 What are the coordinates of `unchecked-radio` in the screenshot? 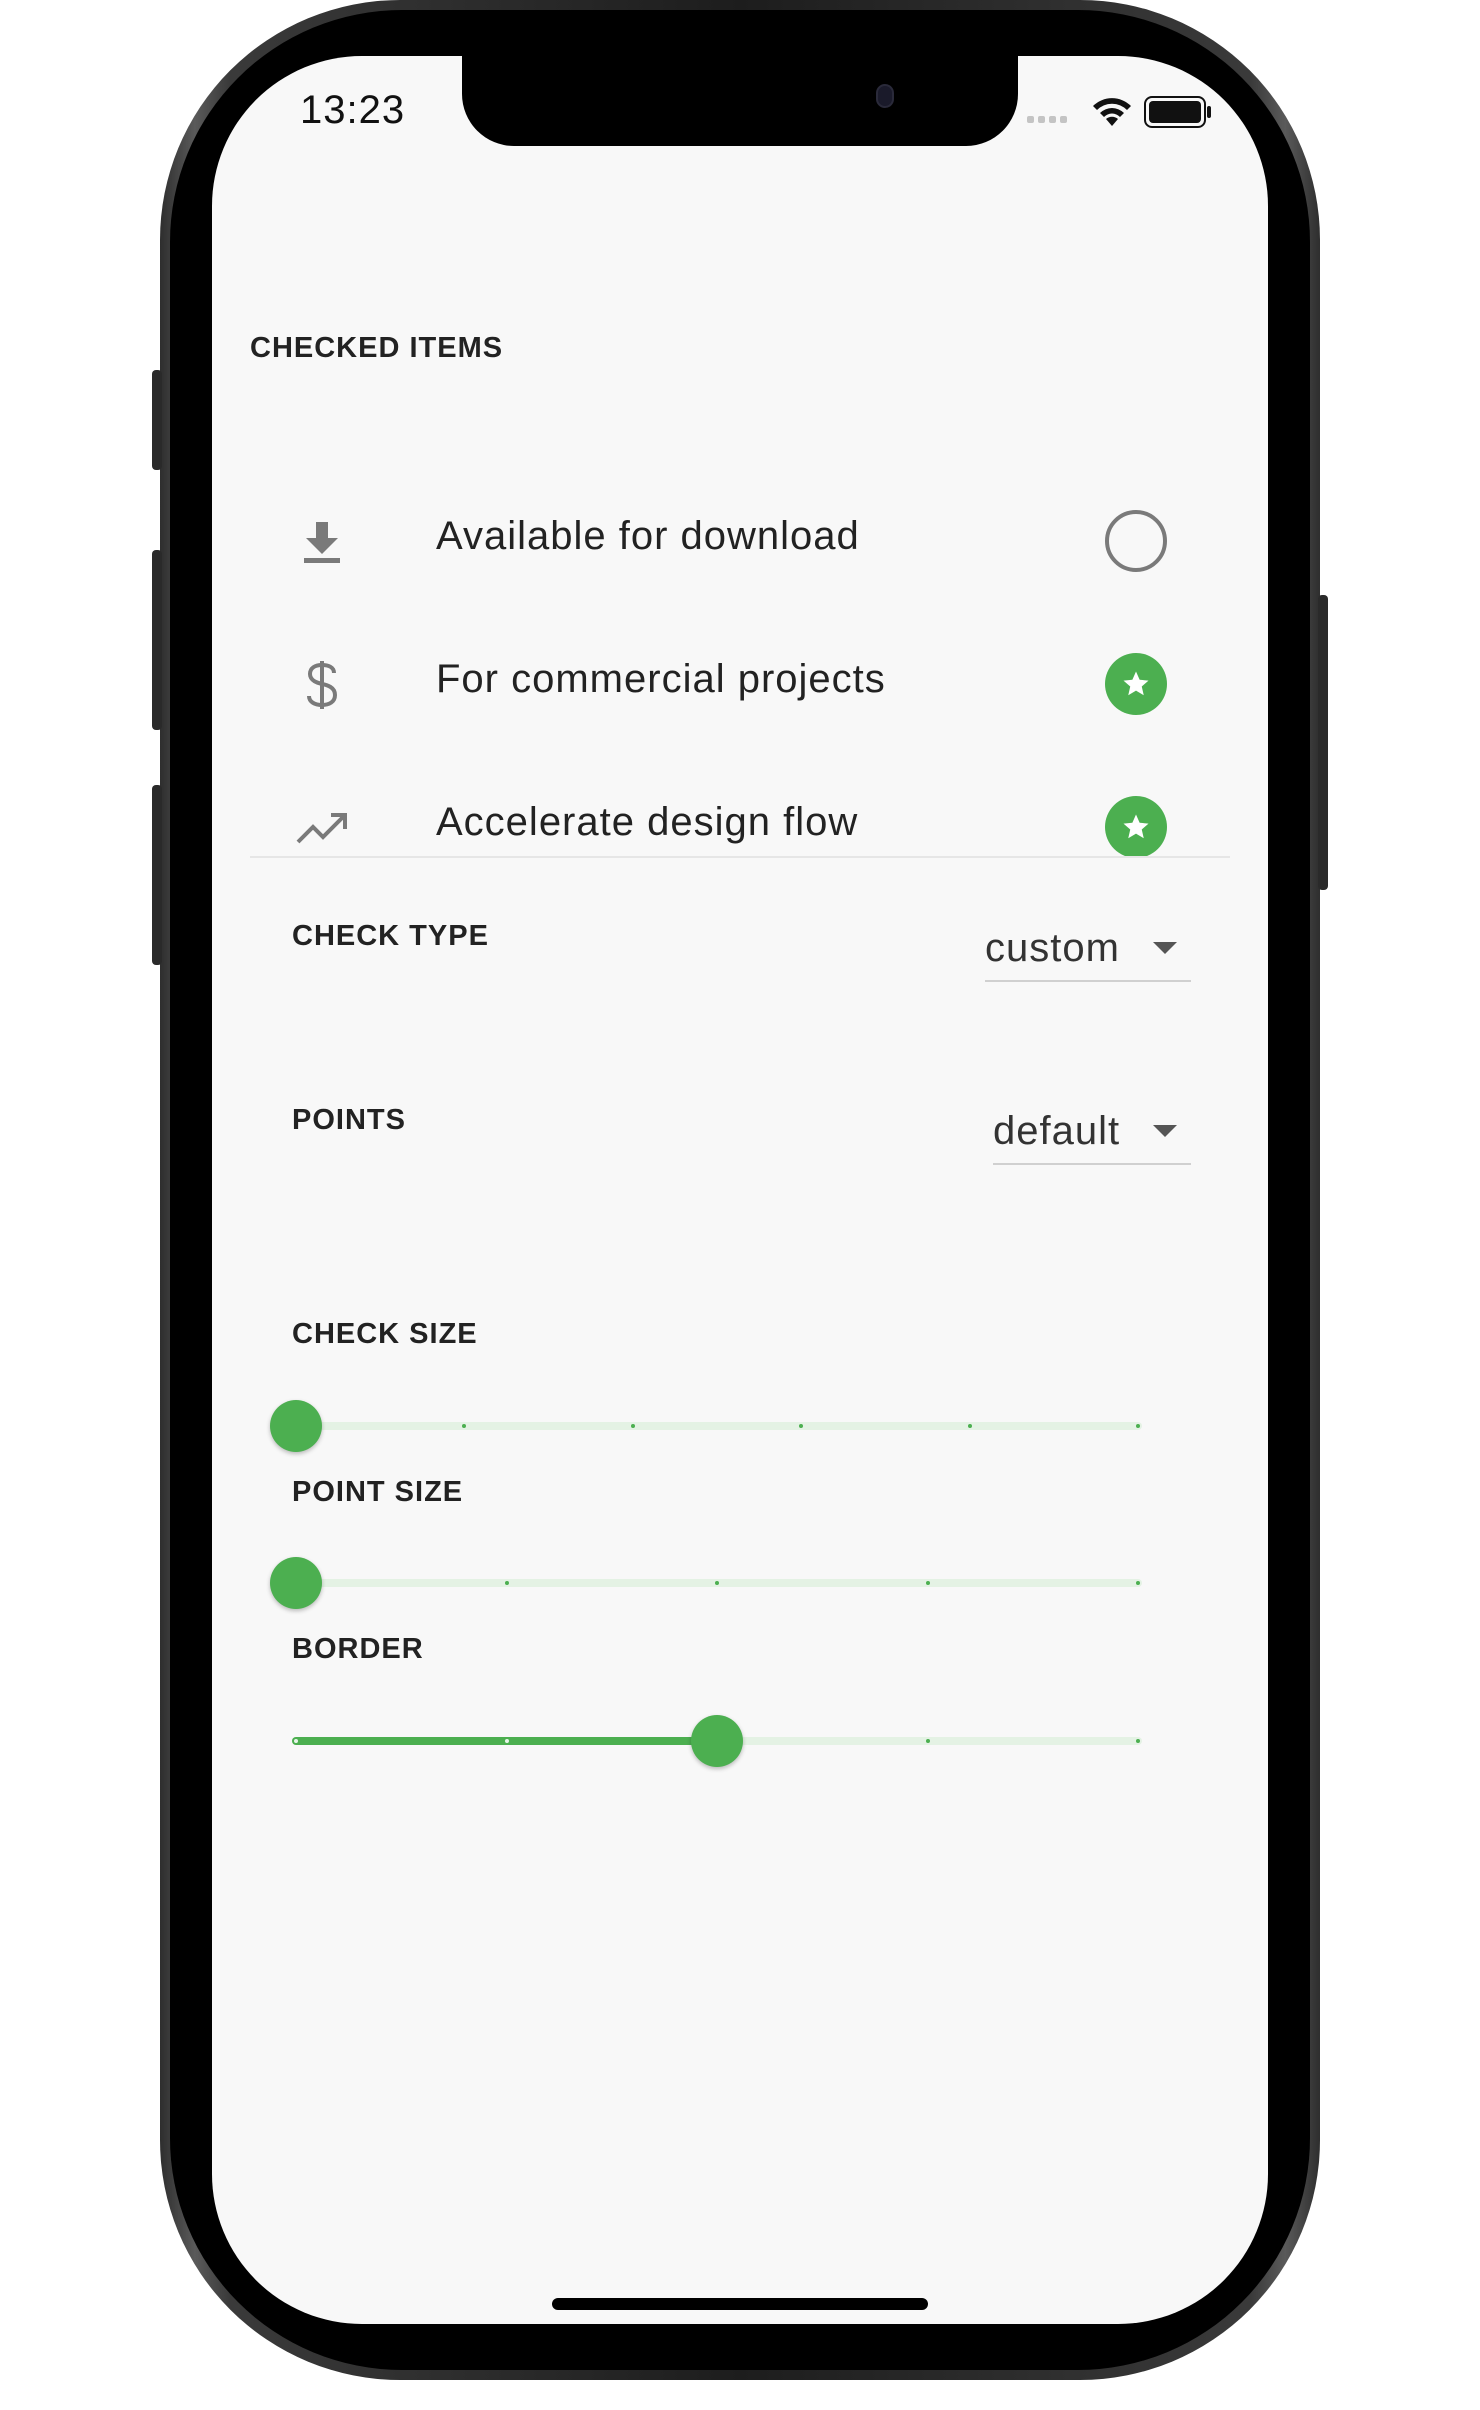 It's located at (1136, 541).